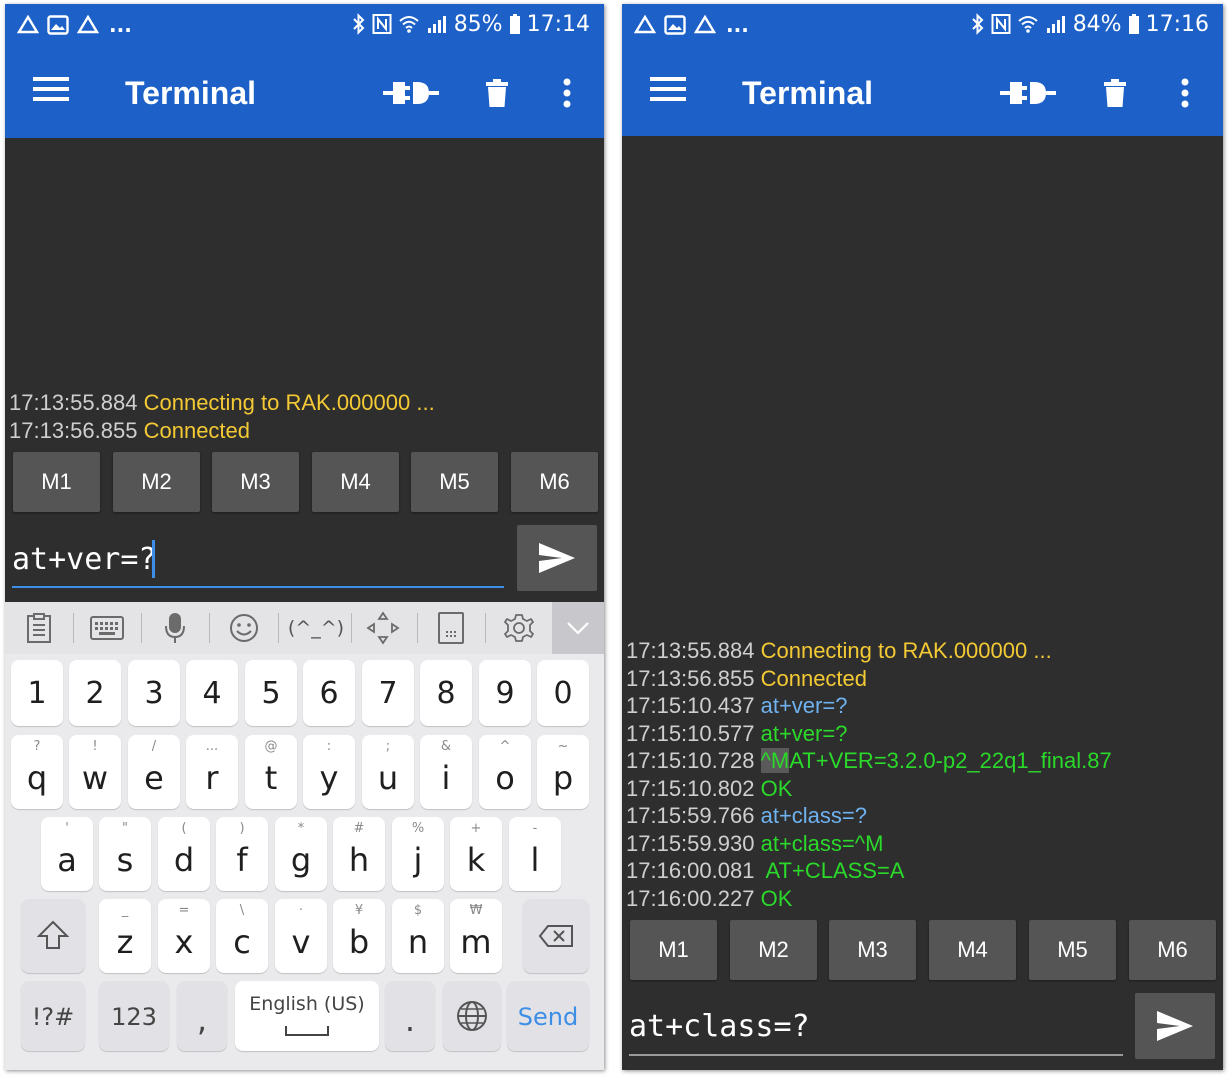 The image size is (1232, 1080). Describe the element at coordinates (446, 772) in the screenshot. I see `key-i: & i` at that location.